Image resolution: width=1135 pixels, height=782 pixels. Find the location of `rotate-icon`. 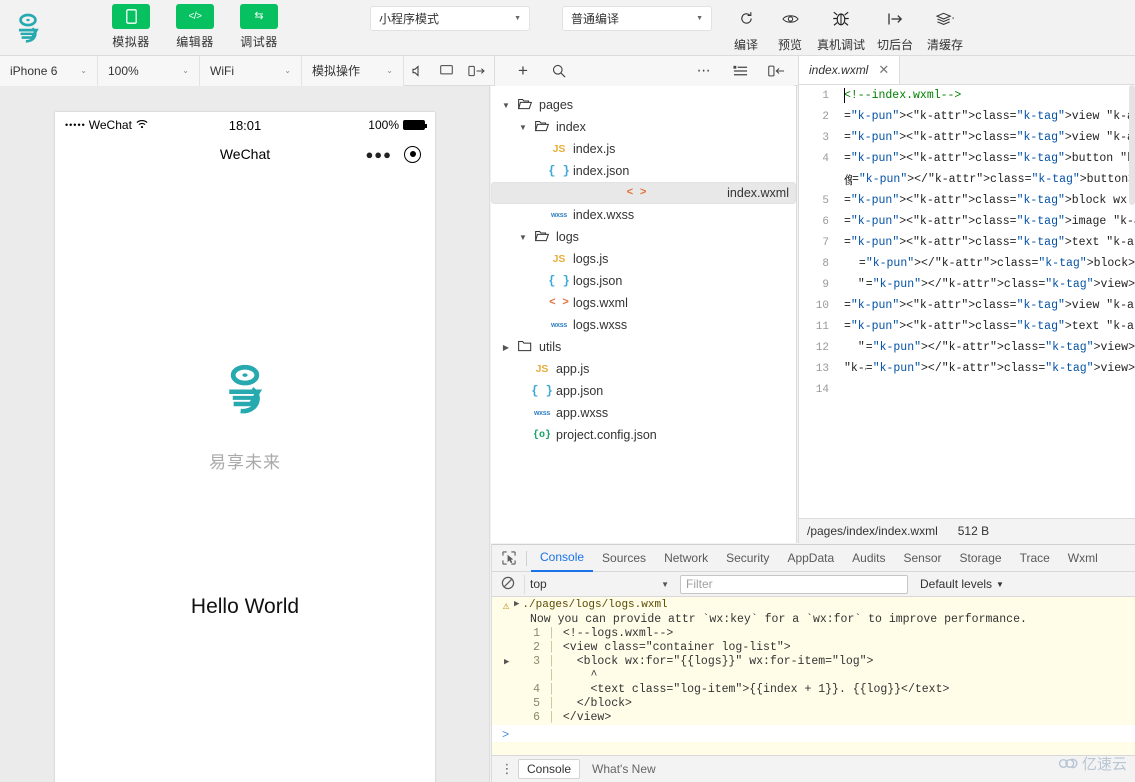

rotate-icon is located at coordinates (477, 71).